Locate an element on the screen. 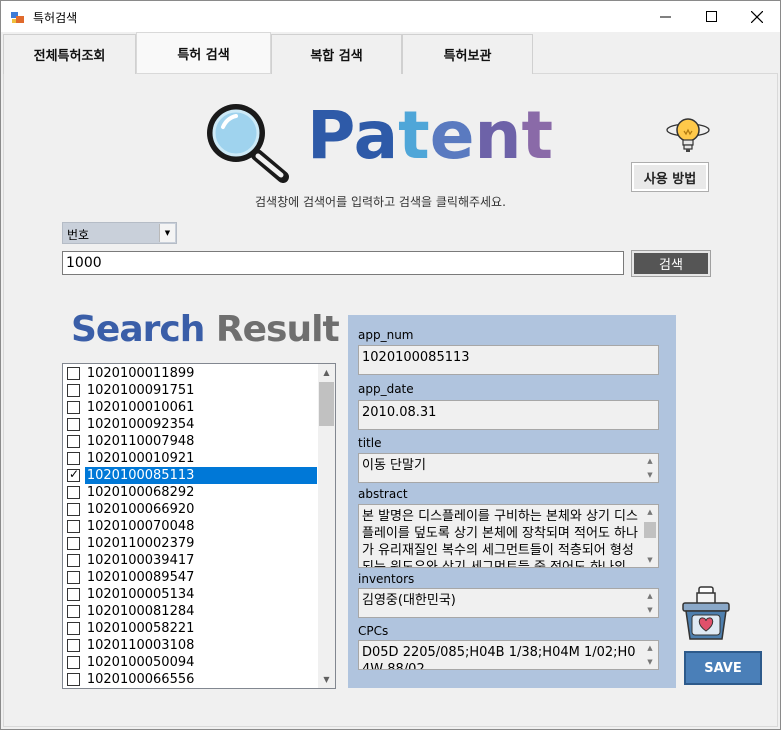 Image resolution: width=781 pixels, height=730 pixels. list-item: 1020100005134 is located at coordinates (191, 594).